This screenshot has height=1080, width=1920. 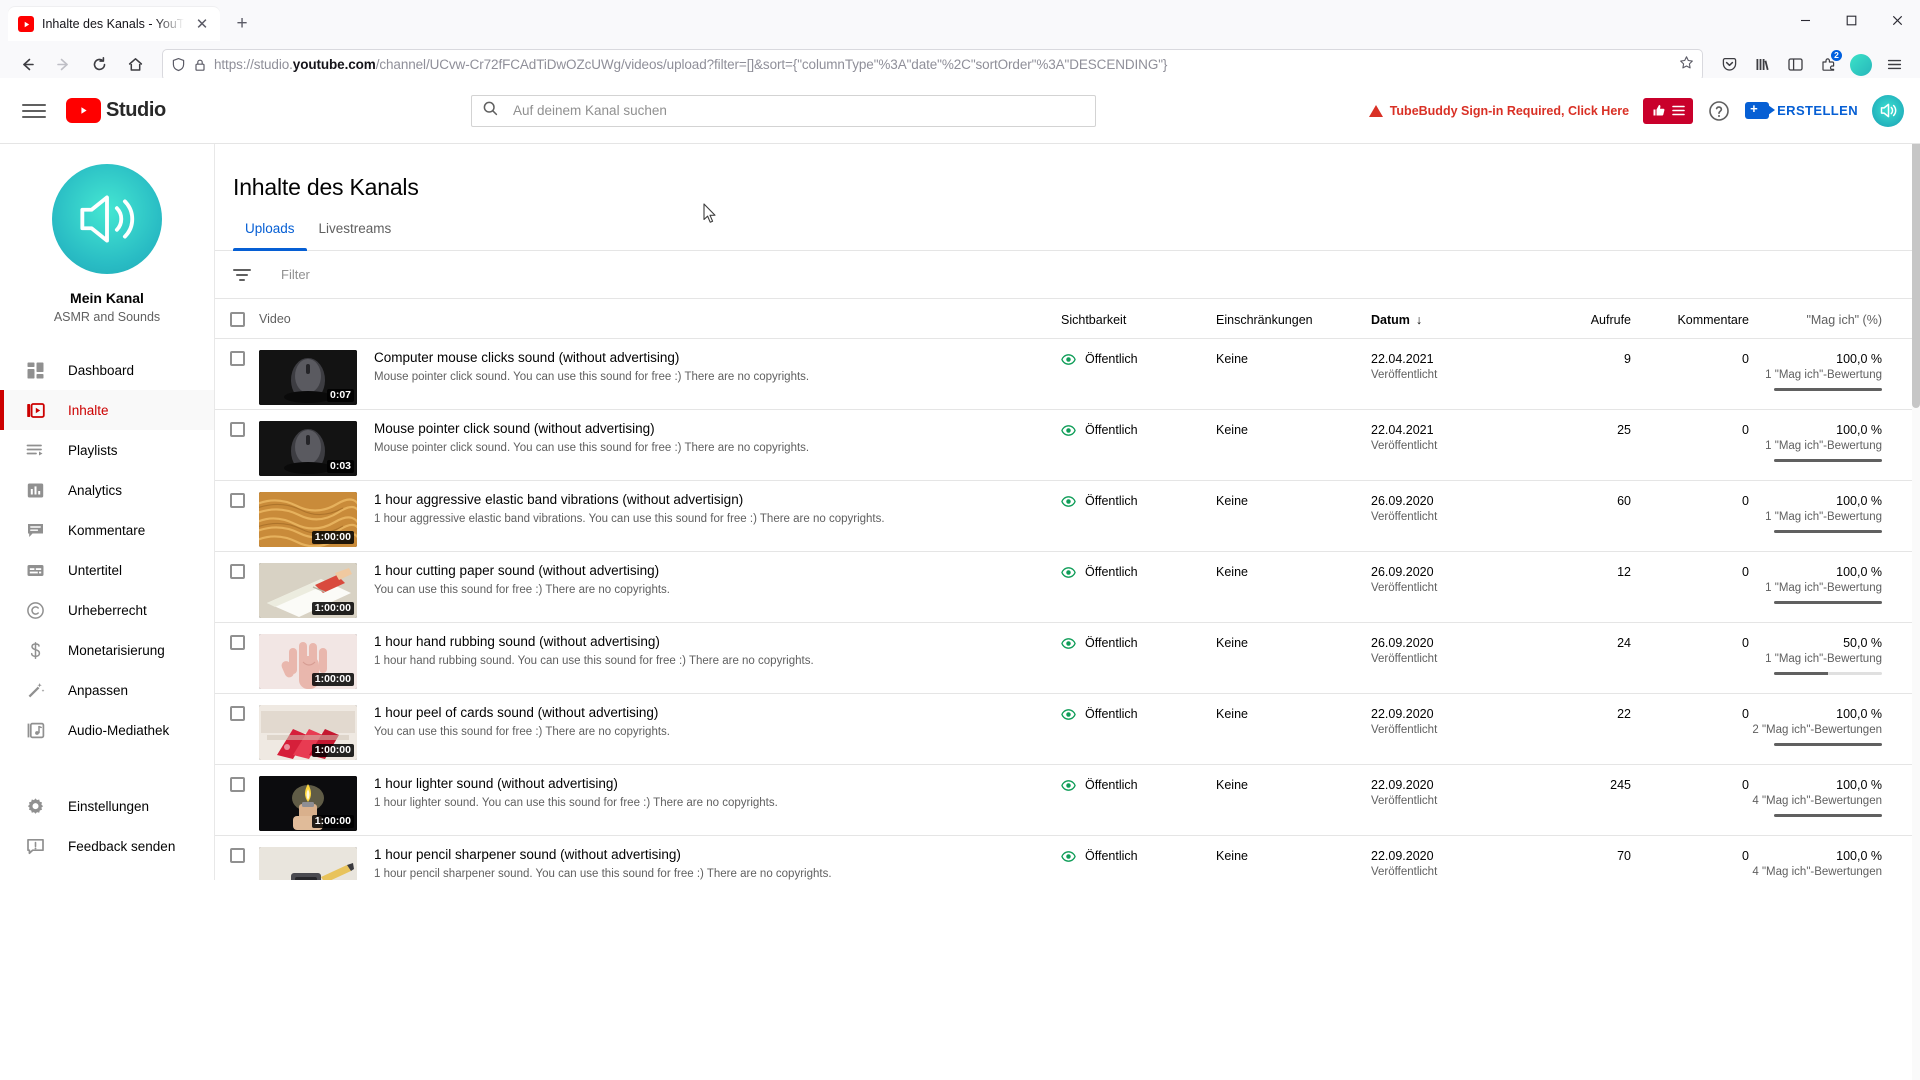 I want to click on app-menu-icon, so click(x=1894, y=65).